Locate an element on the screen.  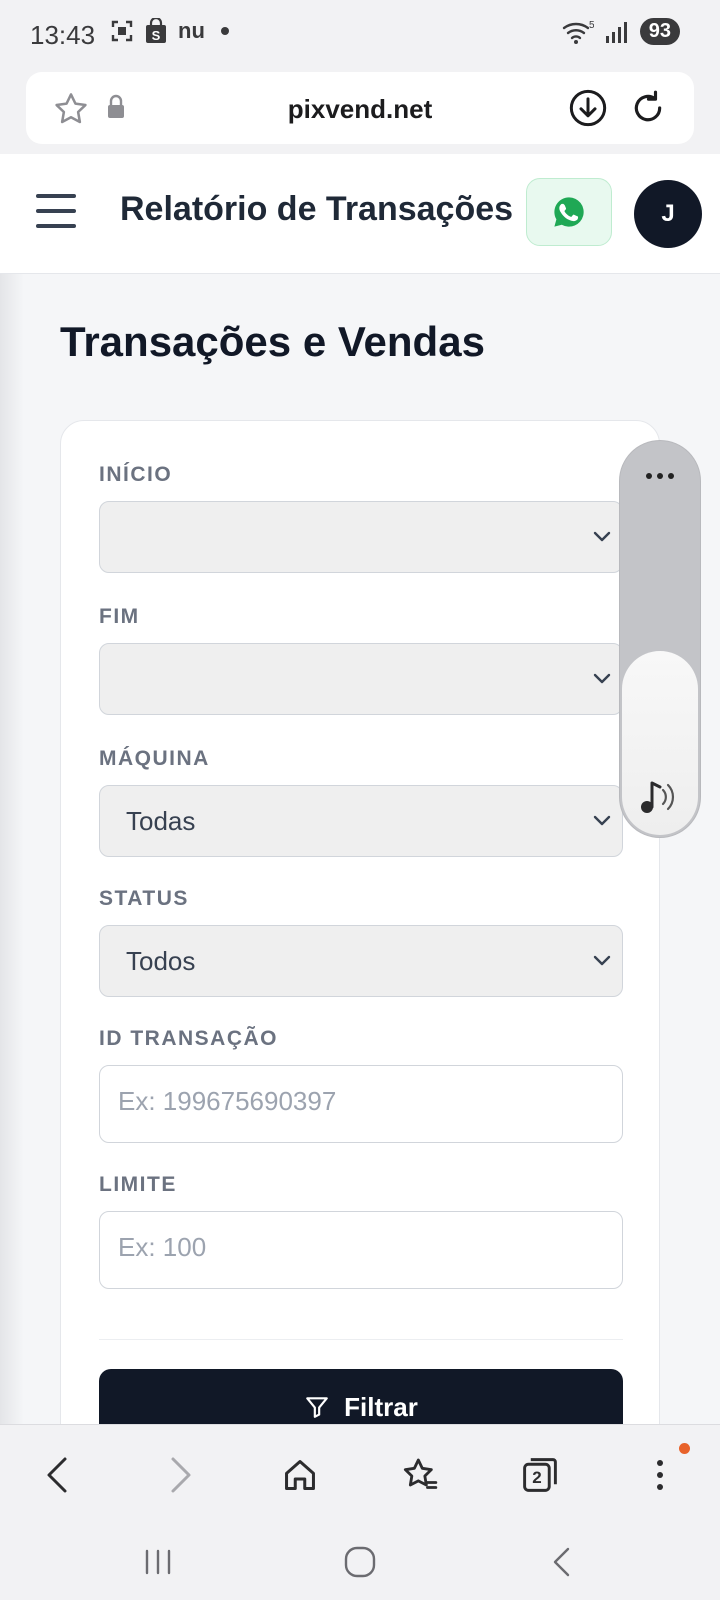
shopping-bag-icon: S is located at coordinates (156, 31).